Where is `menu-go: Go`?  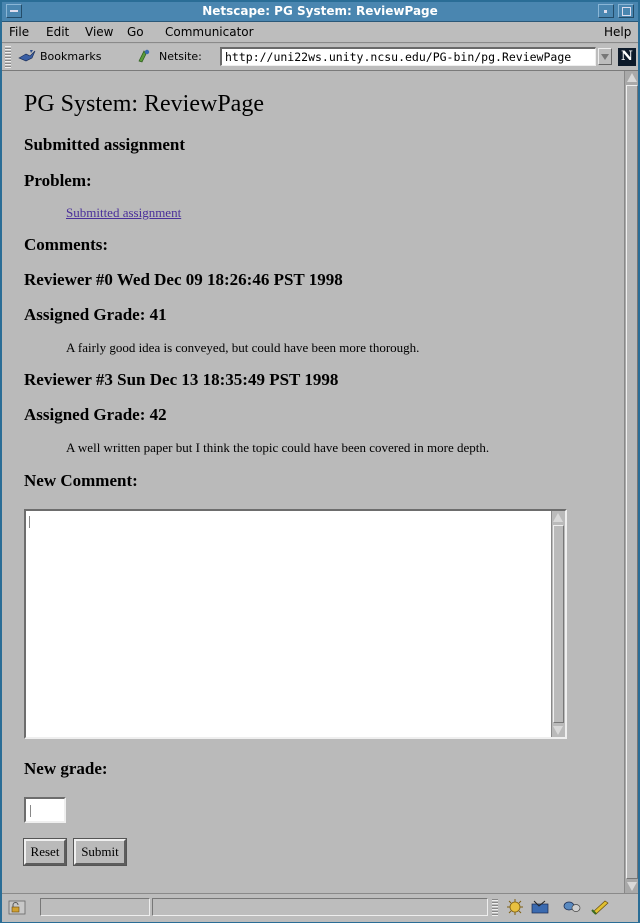
menu-go: Go is located at coordinates (135, 32).